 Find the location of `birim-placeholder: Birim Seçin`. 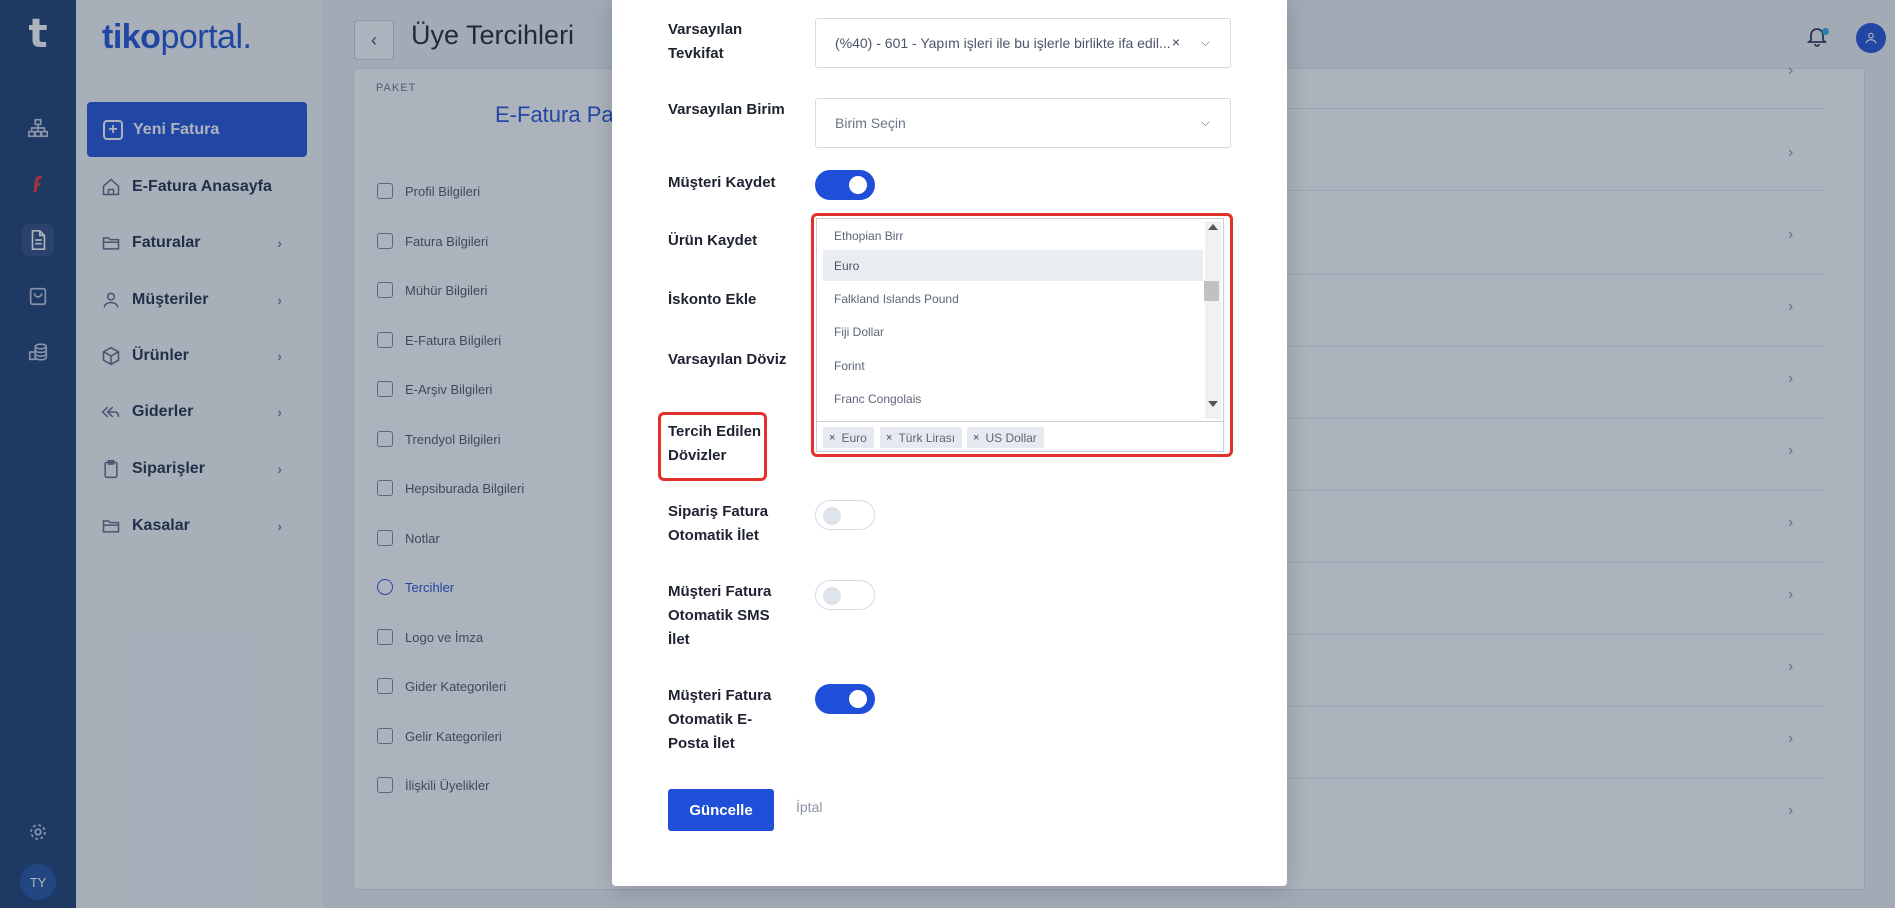

birim-placeholder: Birim Seçin is located at coordinates (870, 123).